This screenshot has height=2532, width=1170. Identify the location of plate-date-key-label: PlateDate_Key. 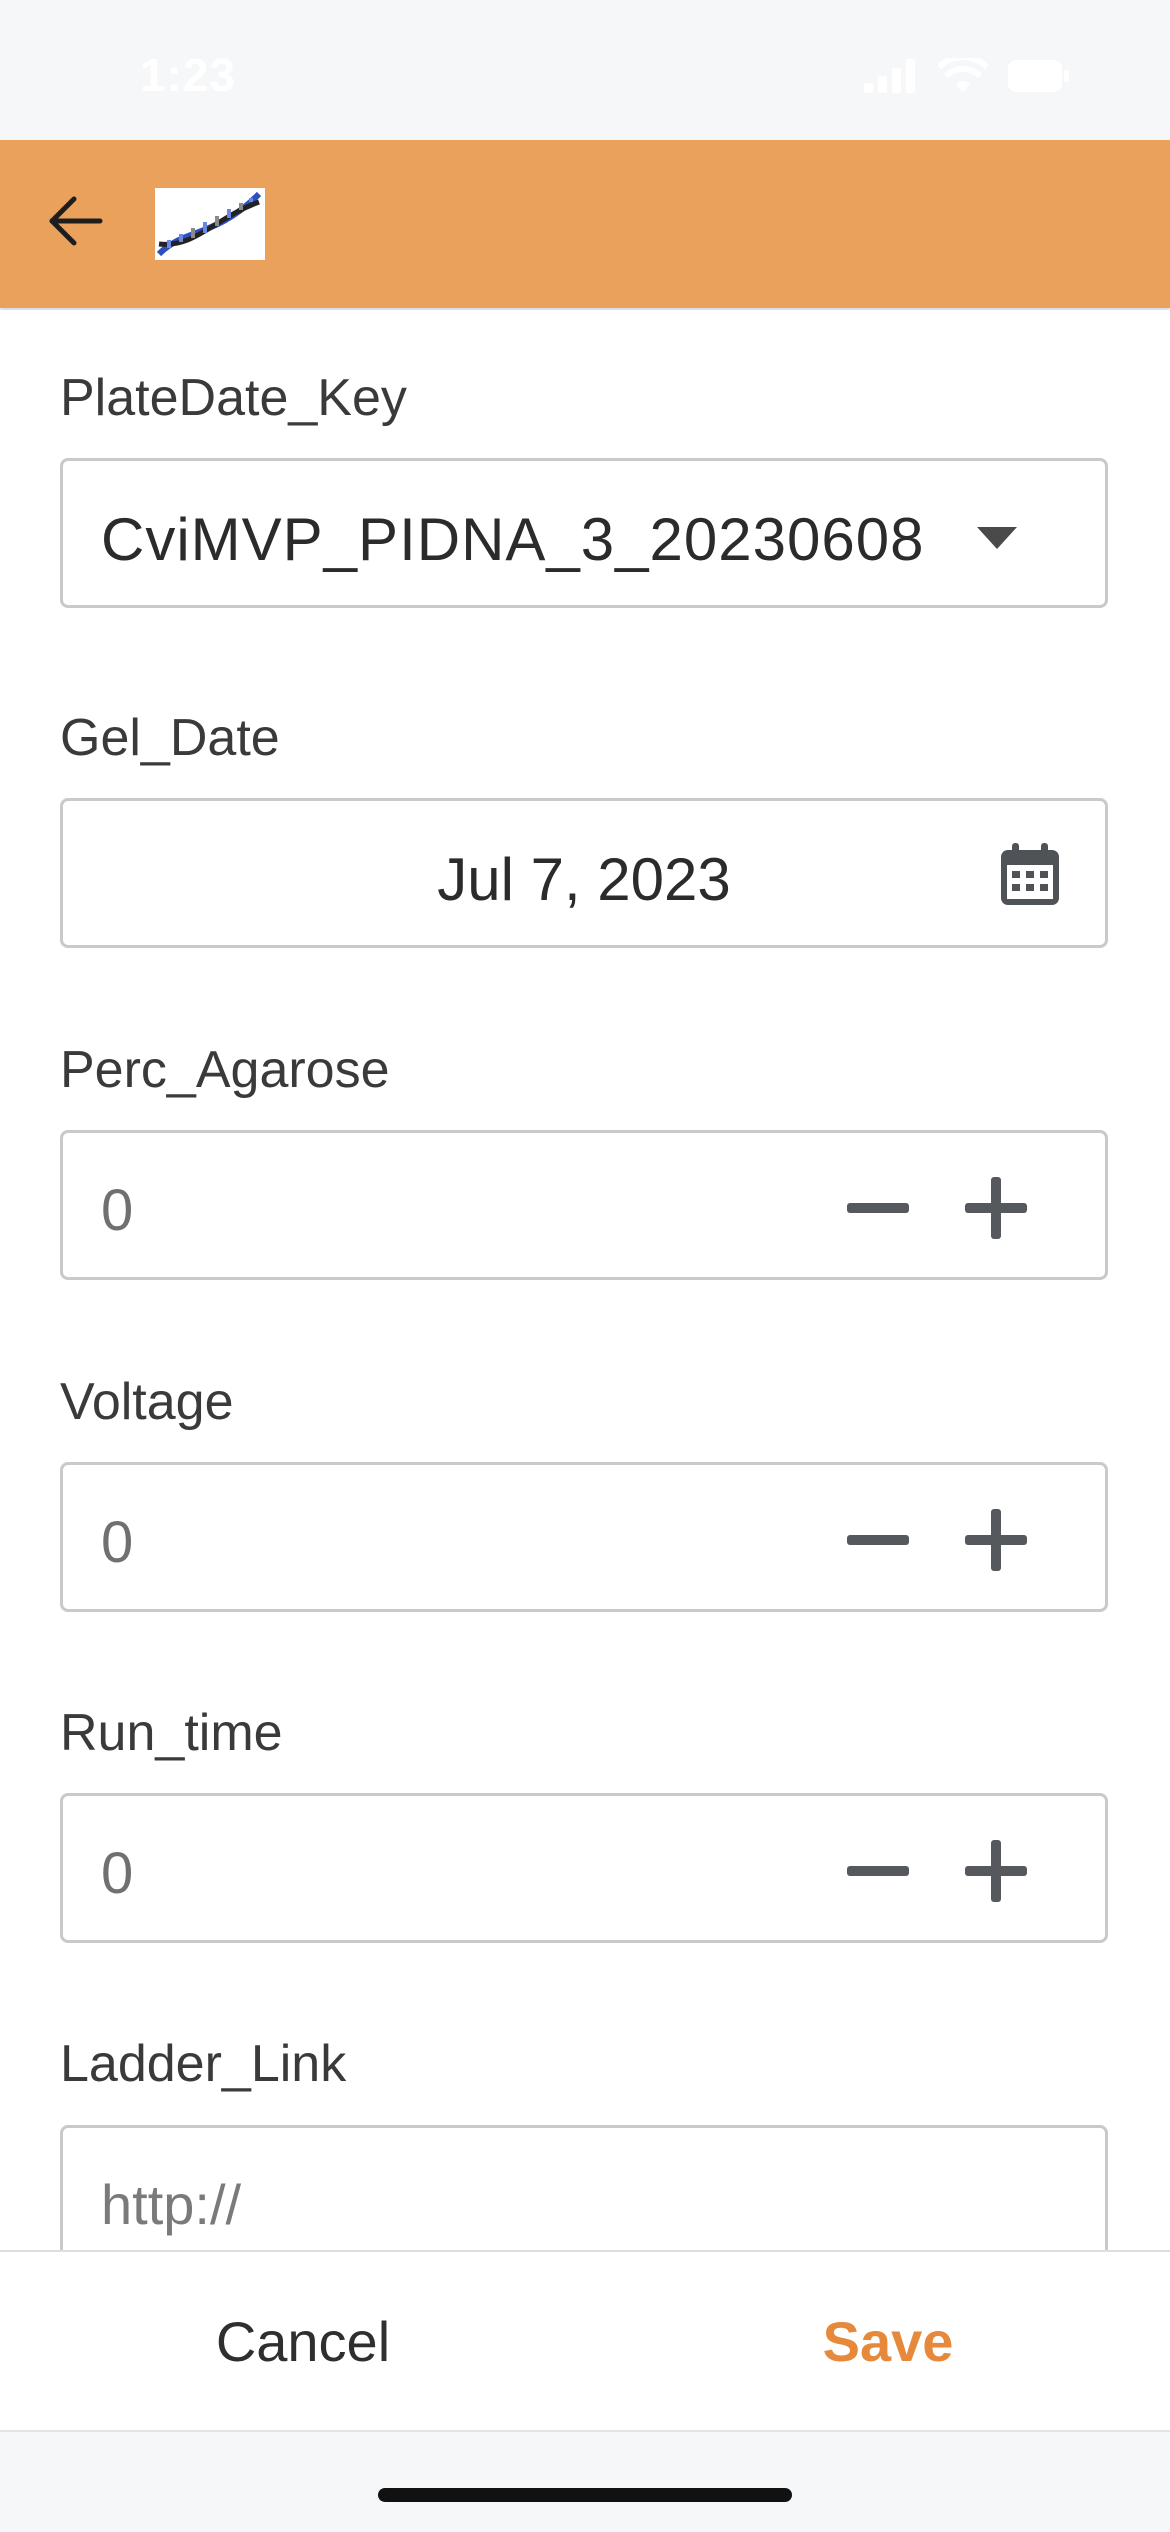
(233, 398).